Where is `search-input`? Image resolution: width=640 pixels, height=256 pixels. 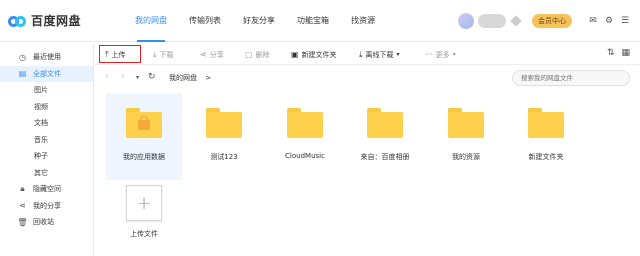 search-input is located at coordinates (571, 78).